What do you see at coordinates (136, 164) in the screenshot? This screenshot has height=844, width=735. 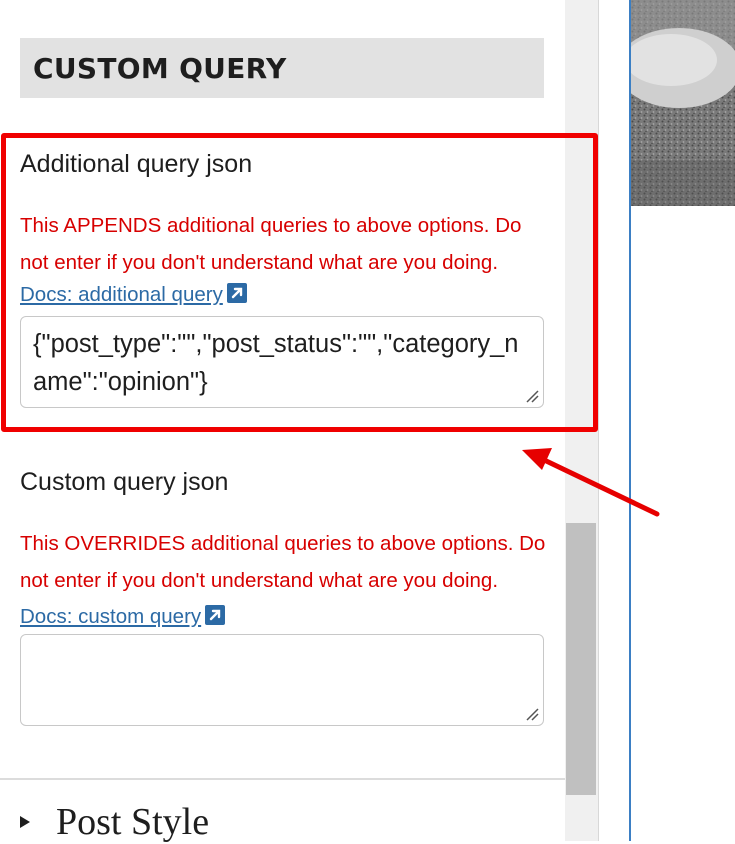 I see `additional-query-label: Additional query json` at bounding box center [136, 164].